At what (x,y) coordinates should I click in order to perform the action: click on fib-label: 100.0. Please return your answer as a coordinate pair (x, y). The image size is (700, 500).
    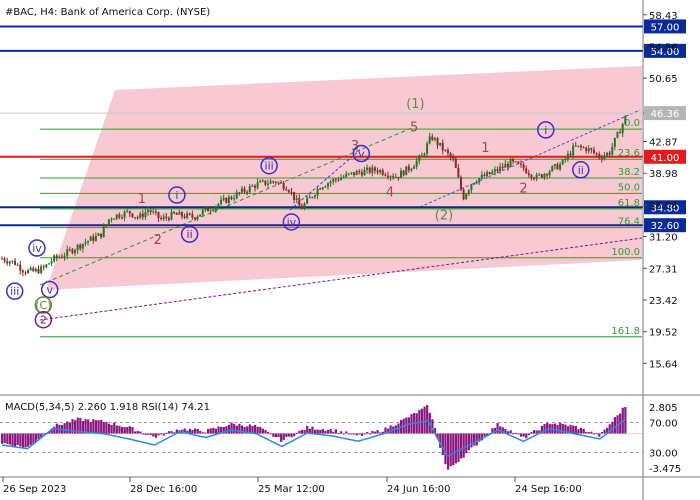
    Looking at the image, I should click on (625, 252).